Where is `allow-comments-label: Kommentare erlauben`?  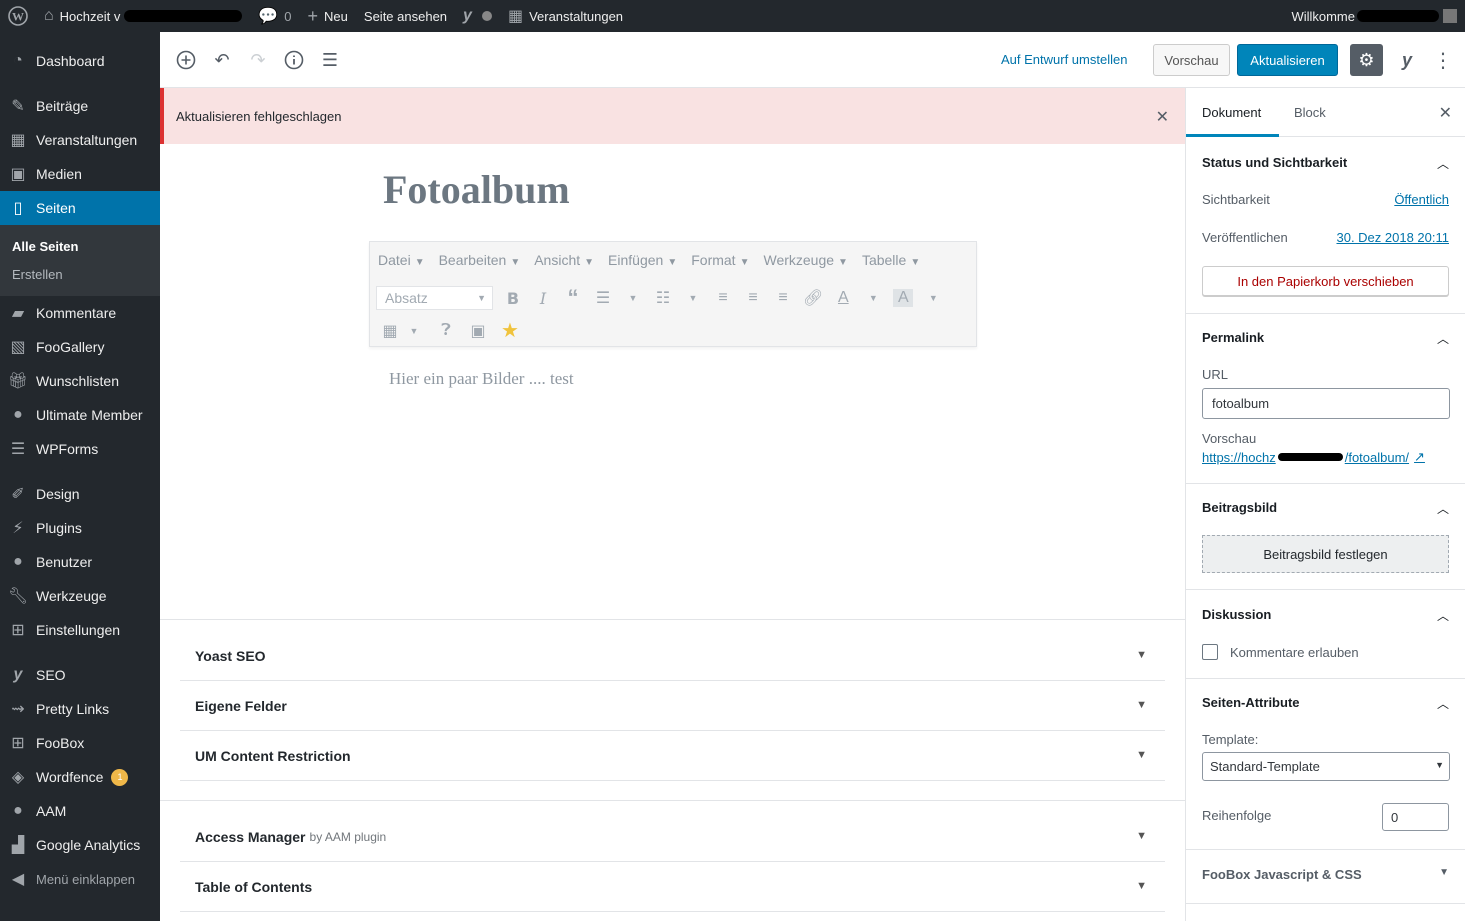
allow-comments-label: Kommentare erlauben is located at coordinates (1294, 652).